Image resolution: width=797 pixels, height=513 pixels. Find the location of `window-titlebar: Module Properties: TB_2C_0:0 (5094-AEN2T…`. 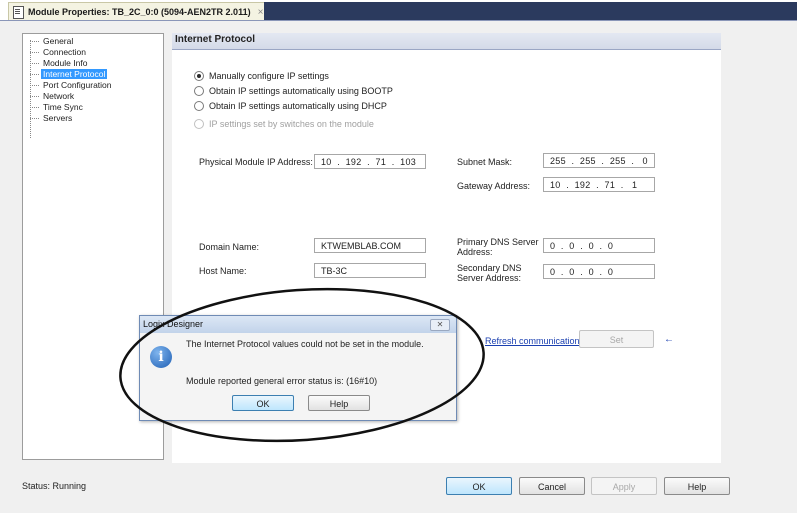

window-titlebar: Module Properties: TB_2C_0:0 (5094-AEN2T… is located at coordinates (398, 10).